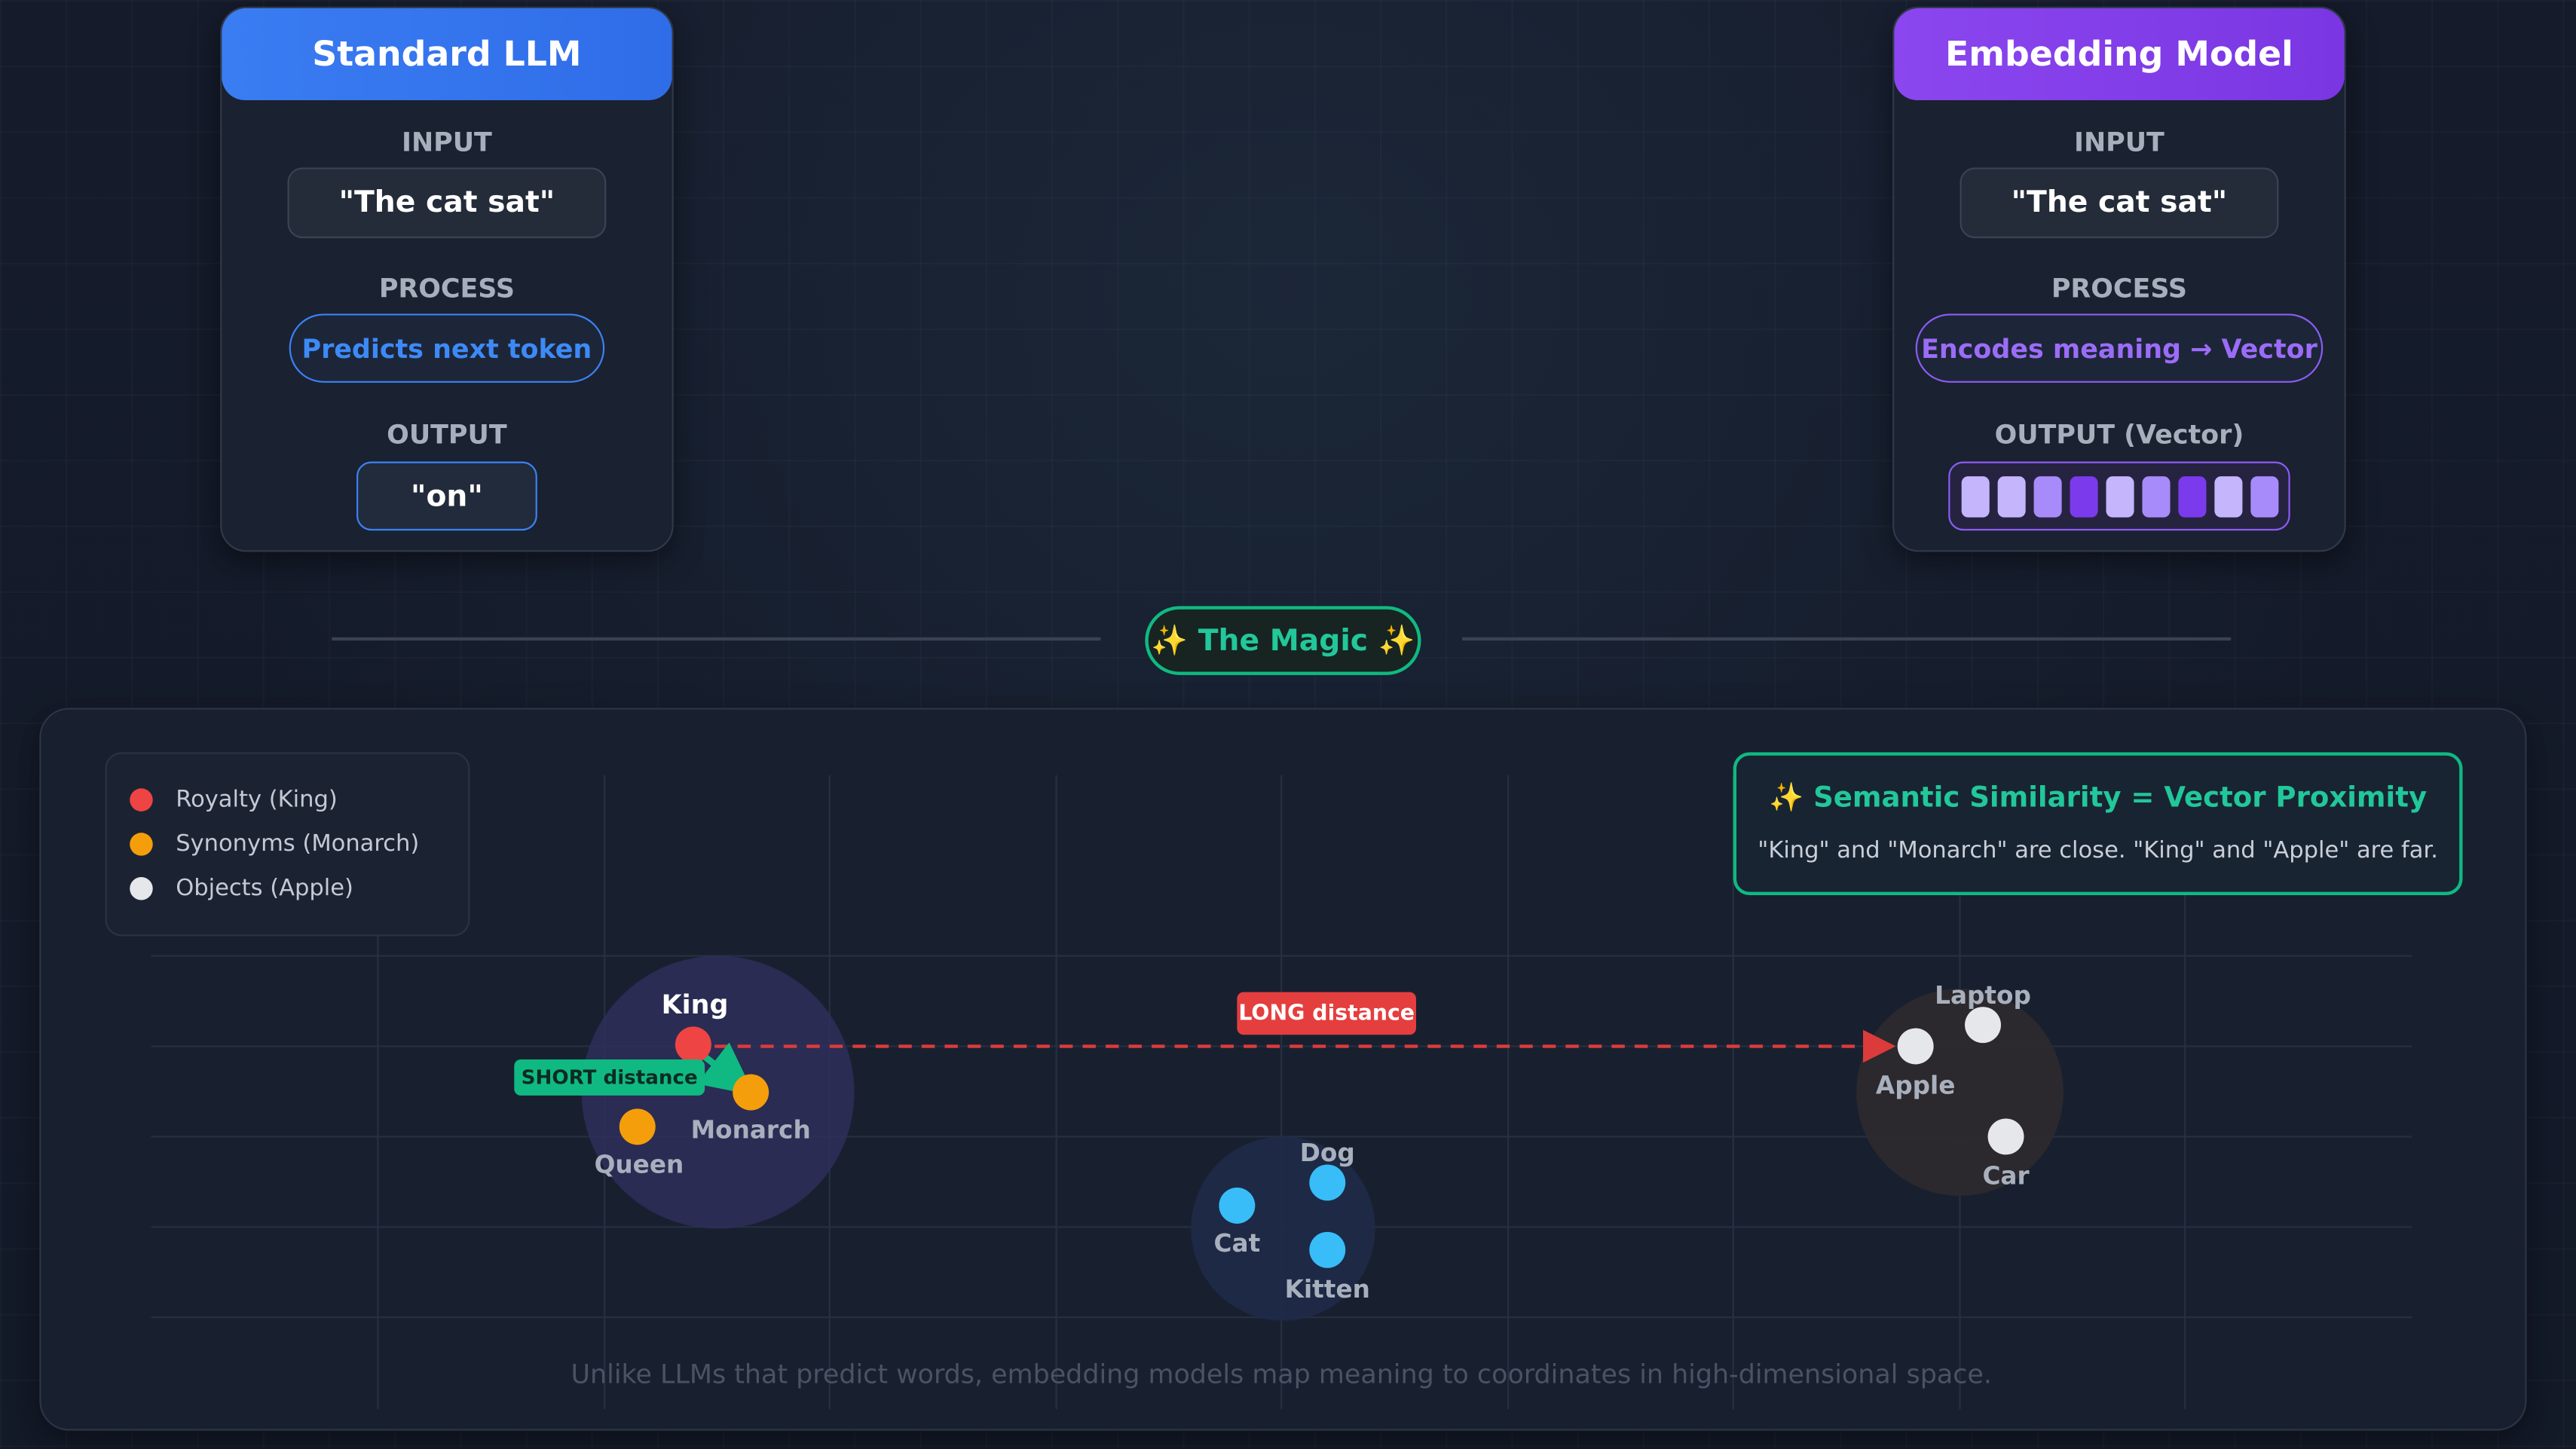 The image size is (2576, 1449). Describe the element at coordinates (751, 1093) in the screenshot. I see `point-monarch` at that location.